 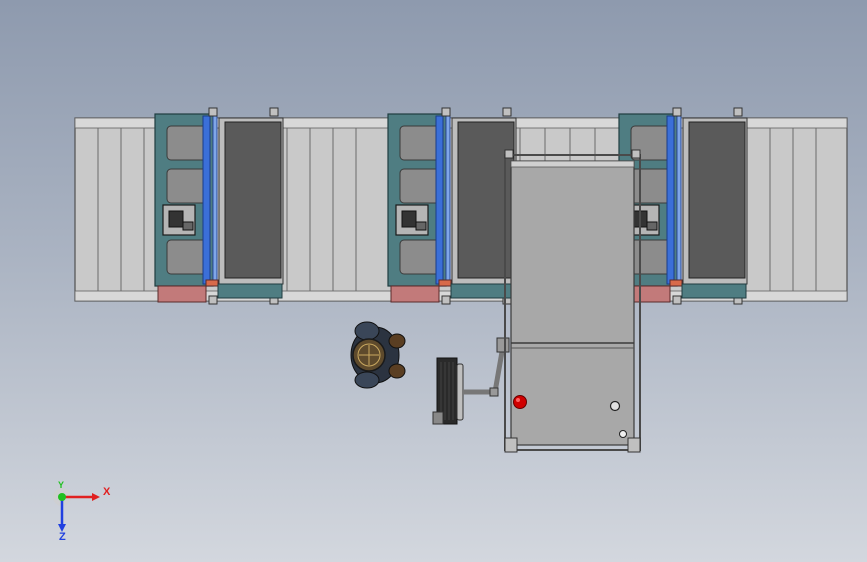 What do you see at coordinates (520, 402) in the screenshot?
I see `emergency-stop-icon` at bounding box center [520, 402].